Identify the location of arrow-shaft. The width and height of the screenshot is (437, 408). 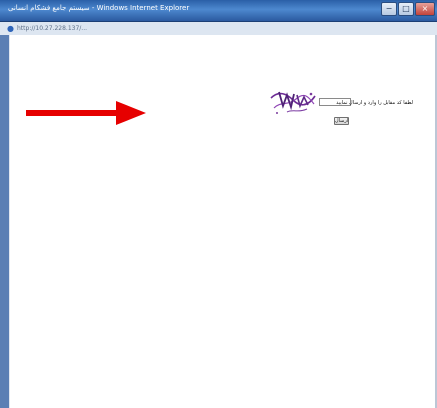
(72, 113).